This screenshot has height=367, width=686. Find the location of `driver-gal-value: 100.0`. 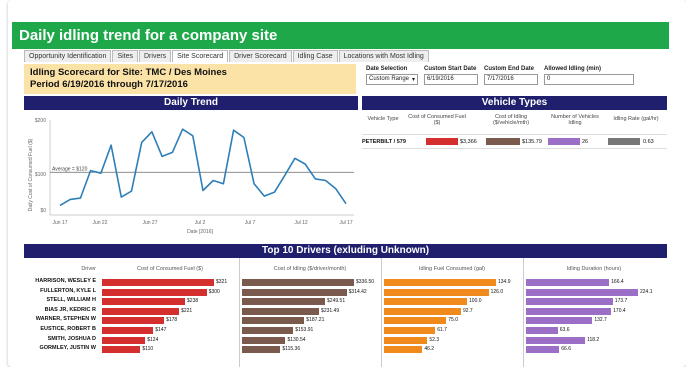

driver-gal-value: 100.0 is located at coordinates (475, 301).